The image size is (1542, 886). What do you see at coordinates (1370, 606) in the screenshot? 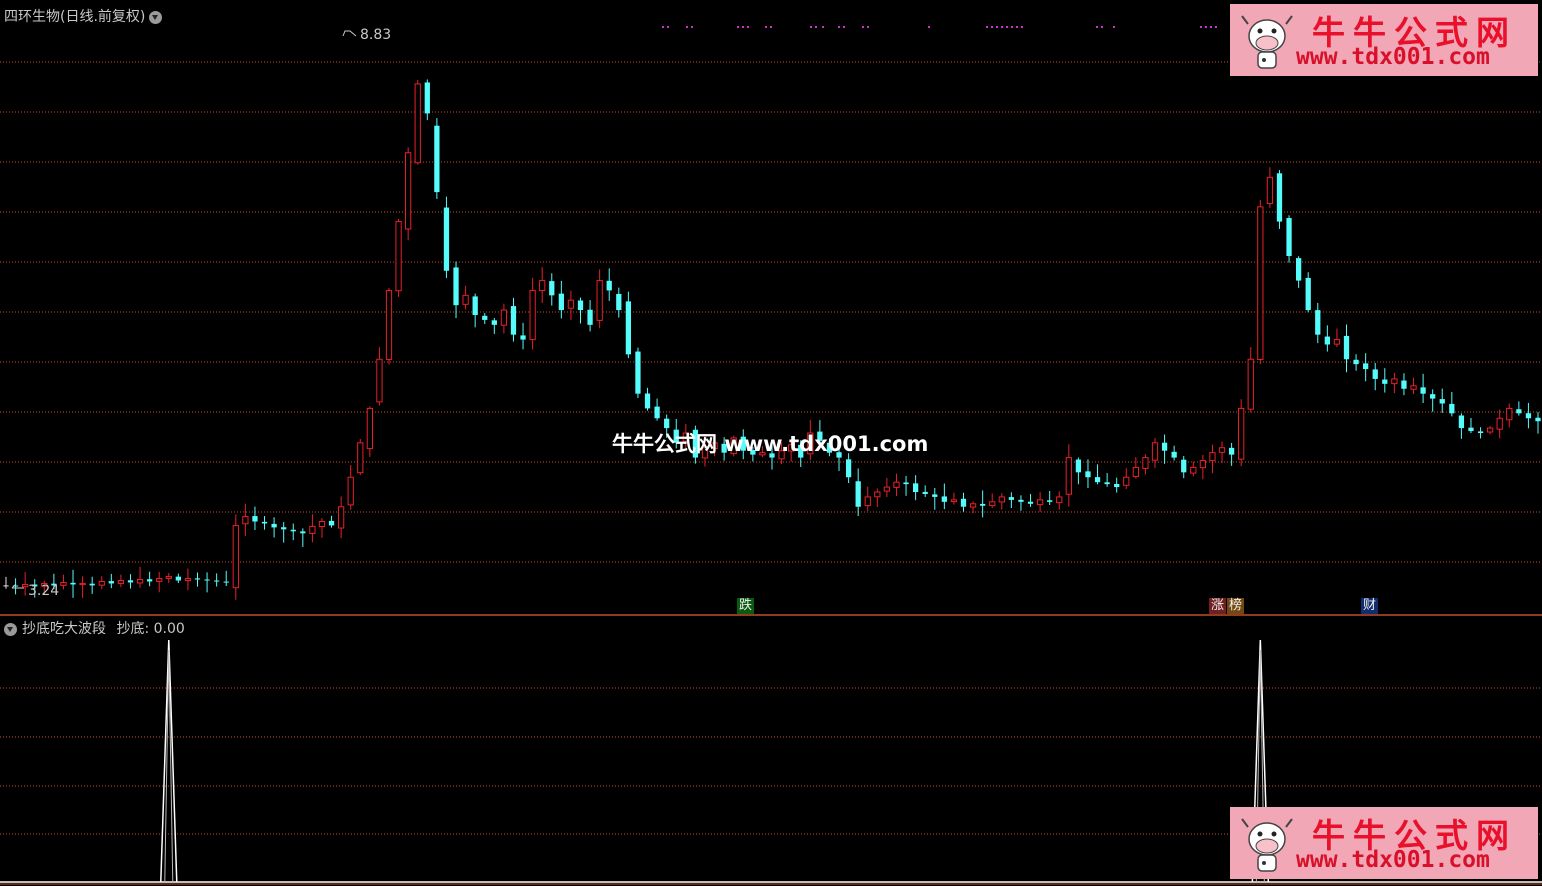
I see `event-tag-finance: 财` at bounding box center [1370, 606].